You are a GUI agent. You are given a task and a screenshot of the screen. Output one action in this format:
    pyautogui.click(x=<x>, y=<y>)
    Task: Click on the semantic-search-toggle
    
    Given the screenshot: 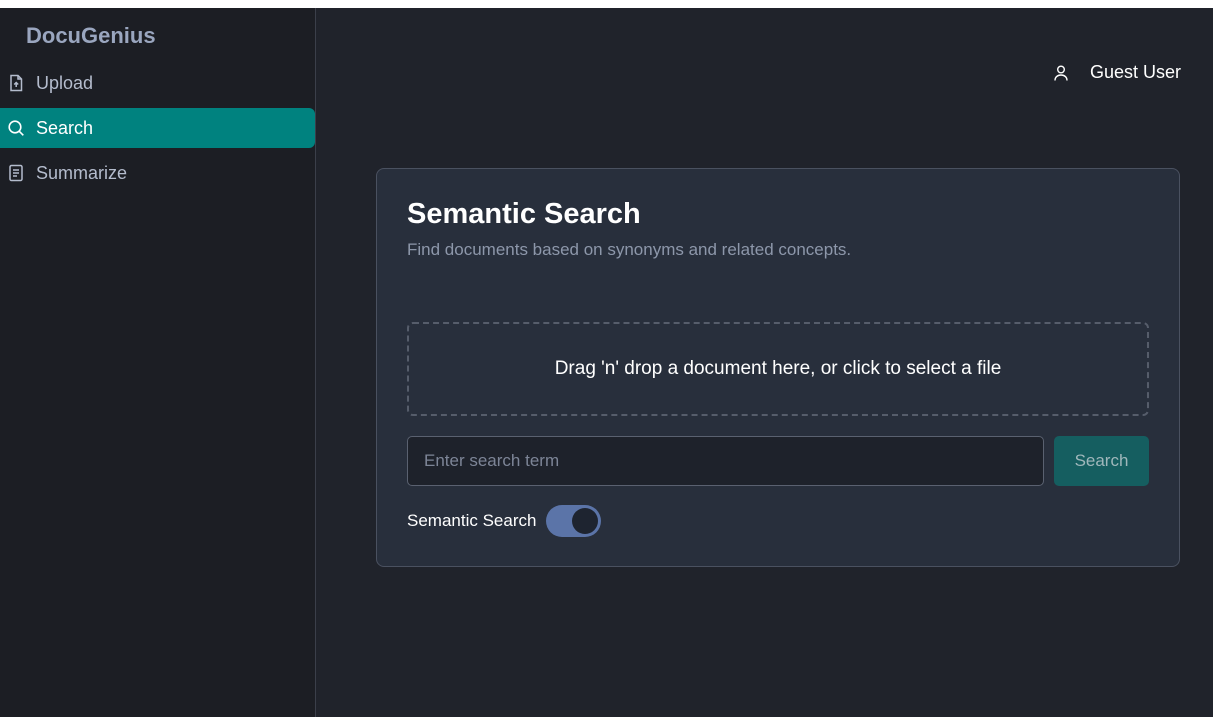 What is the action you would take?
    pyautogui.click(x=574, y=521)
    